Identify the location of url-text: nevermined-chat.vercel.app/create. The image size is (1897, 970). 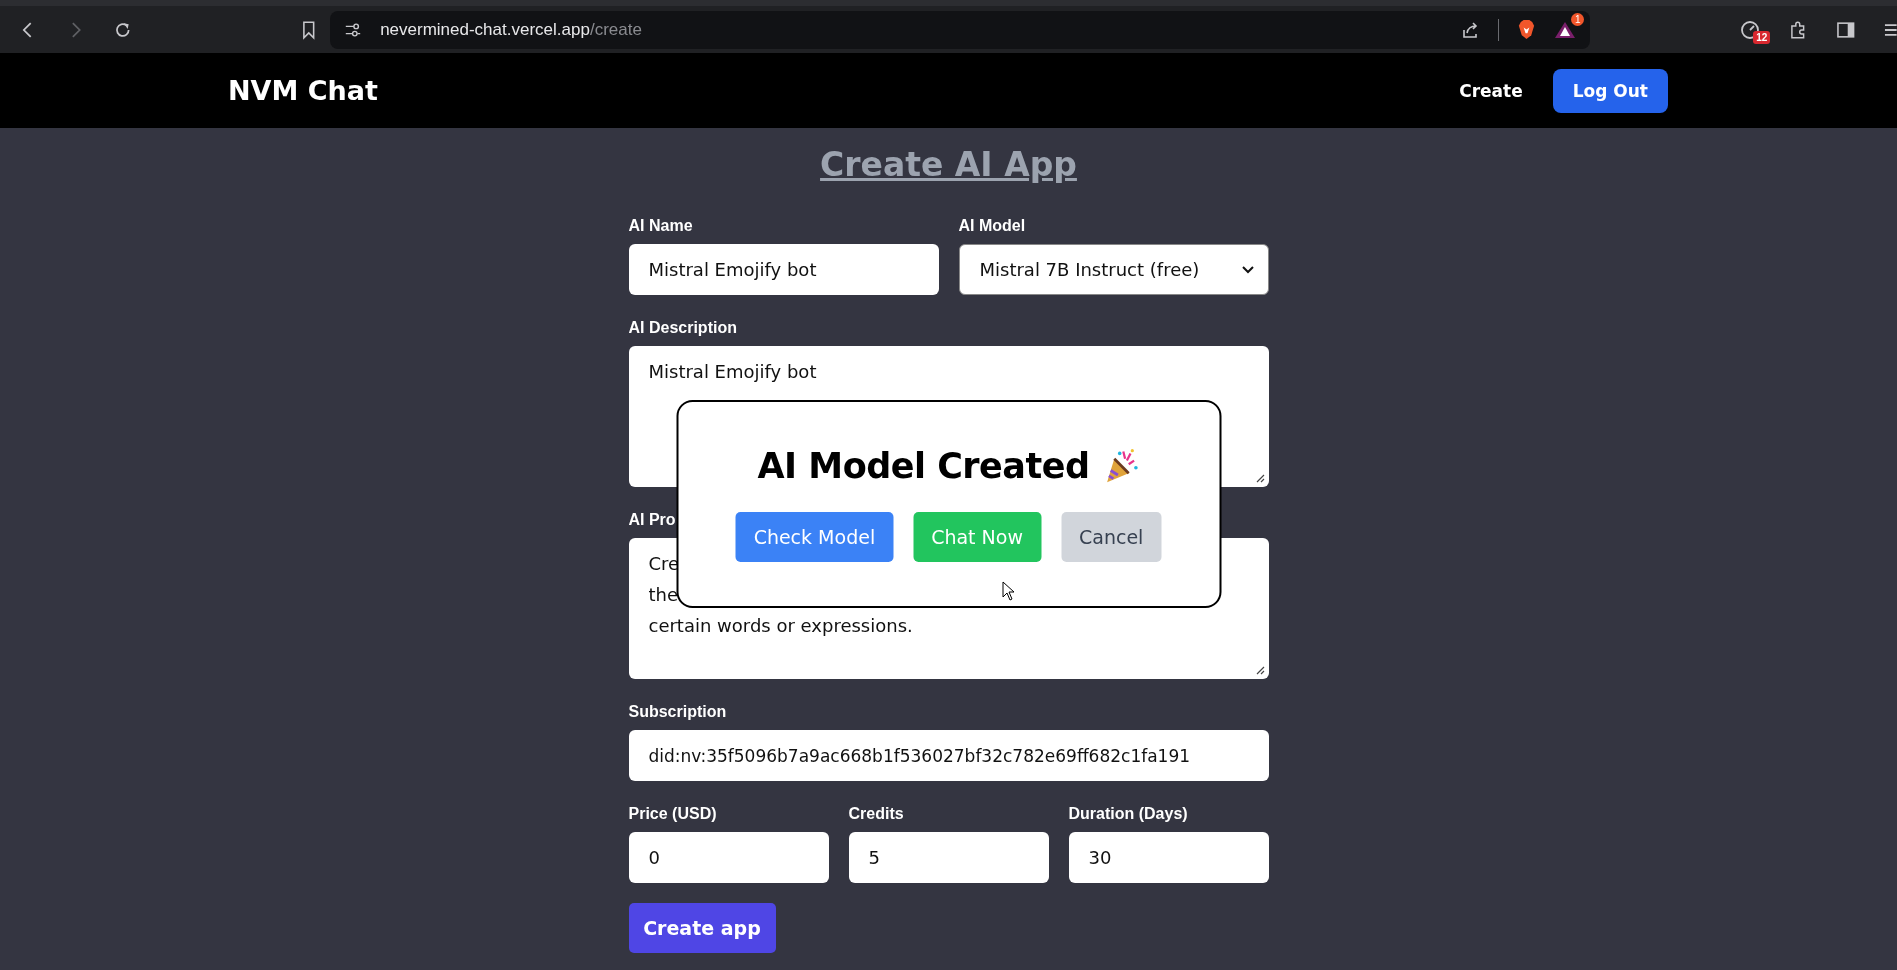
(511, 29).